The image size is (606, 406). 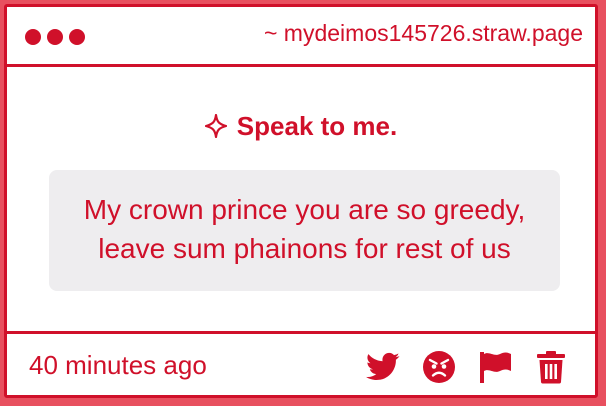 I want to click on flag-icon, so click(x=495, y=367).